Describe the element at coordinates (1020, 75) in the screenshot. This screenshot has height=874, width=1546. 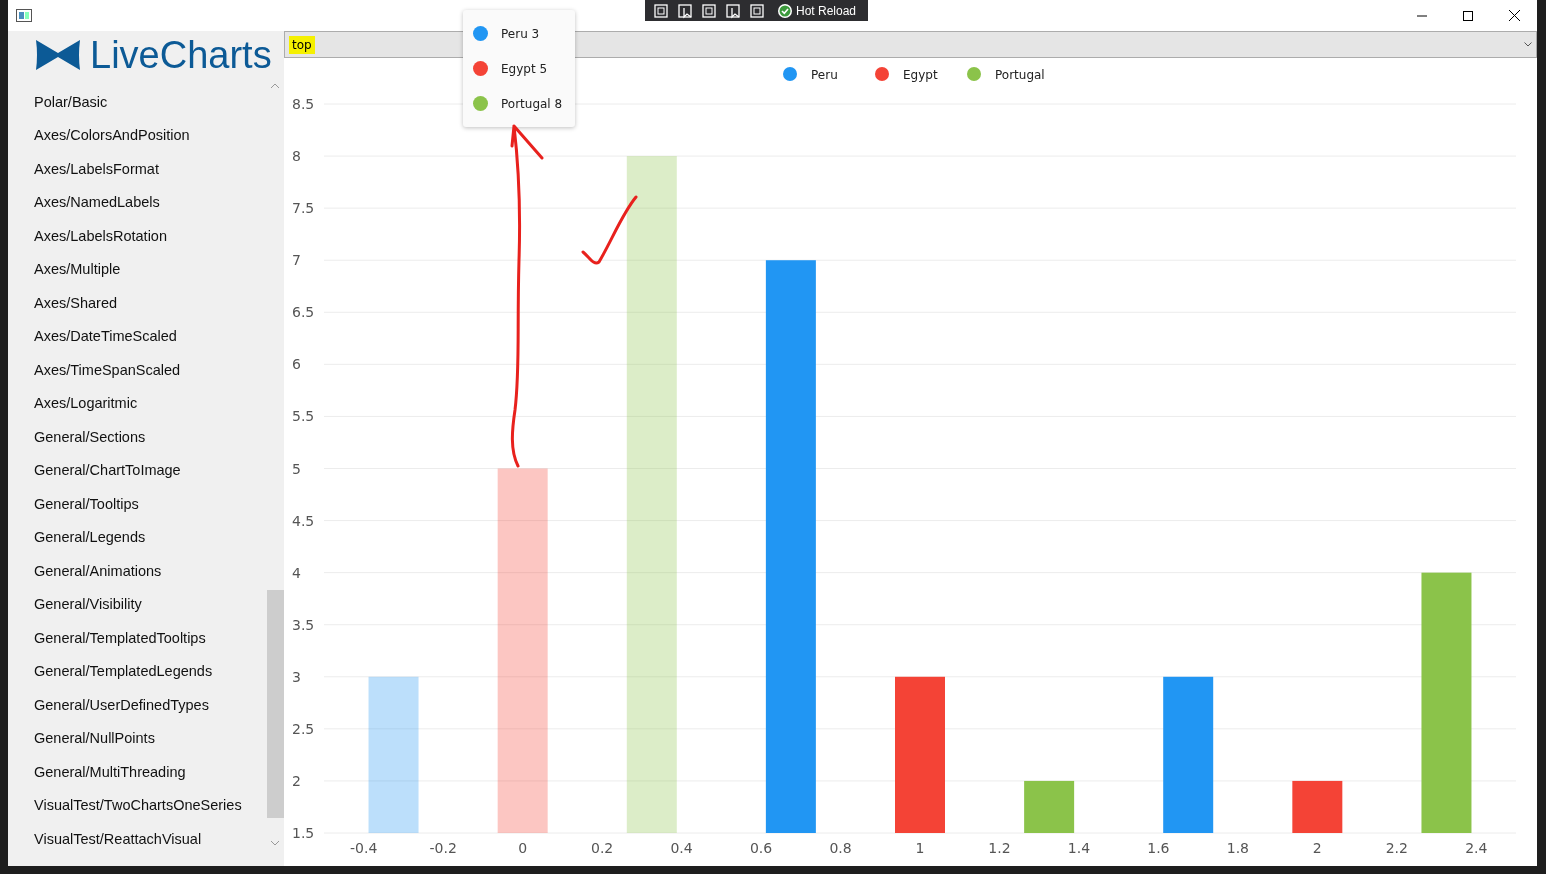
I see `legend-label: Portugal` at that location.